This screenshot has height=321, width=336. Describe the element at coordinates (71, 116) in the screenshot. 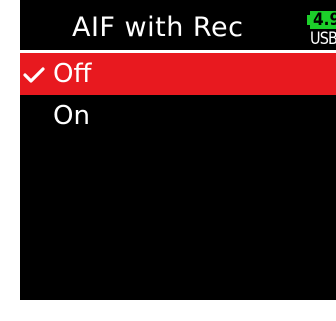

I see `menu-item-label: On` at that location.